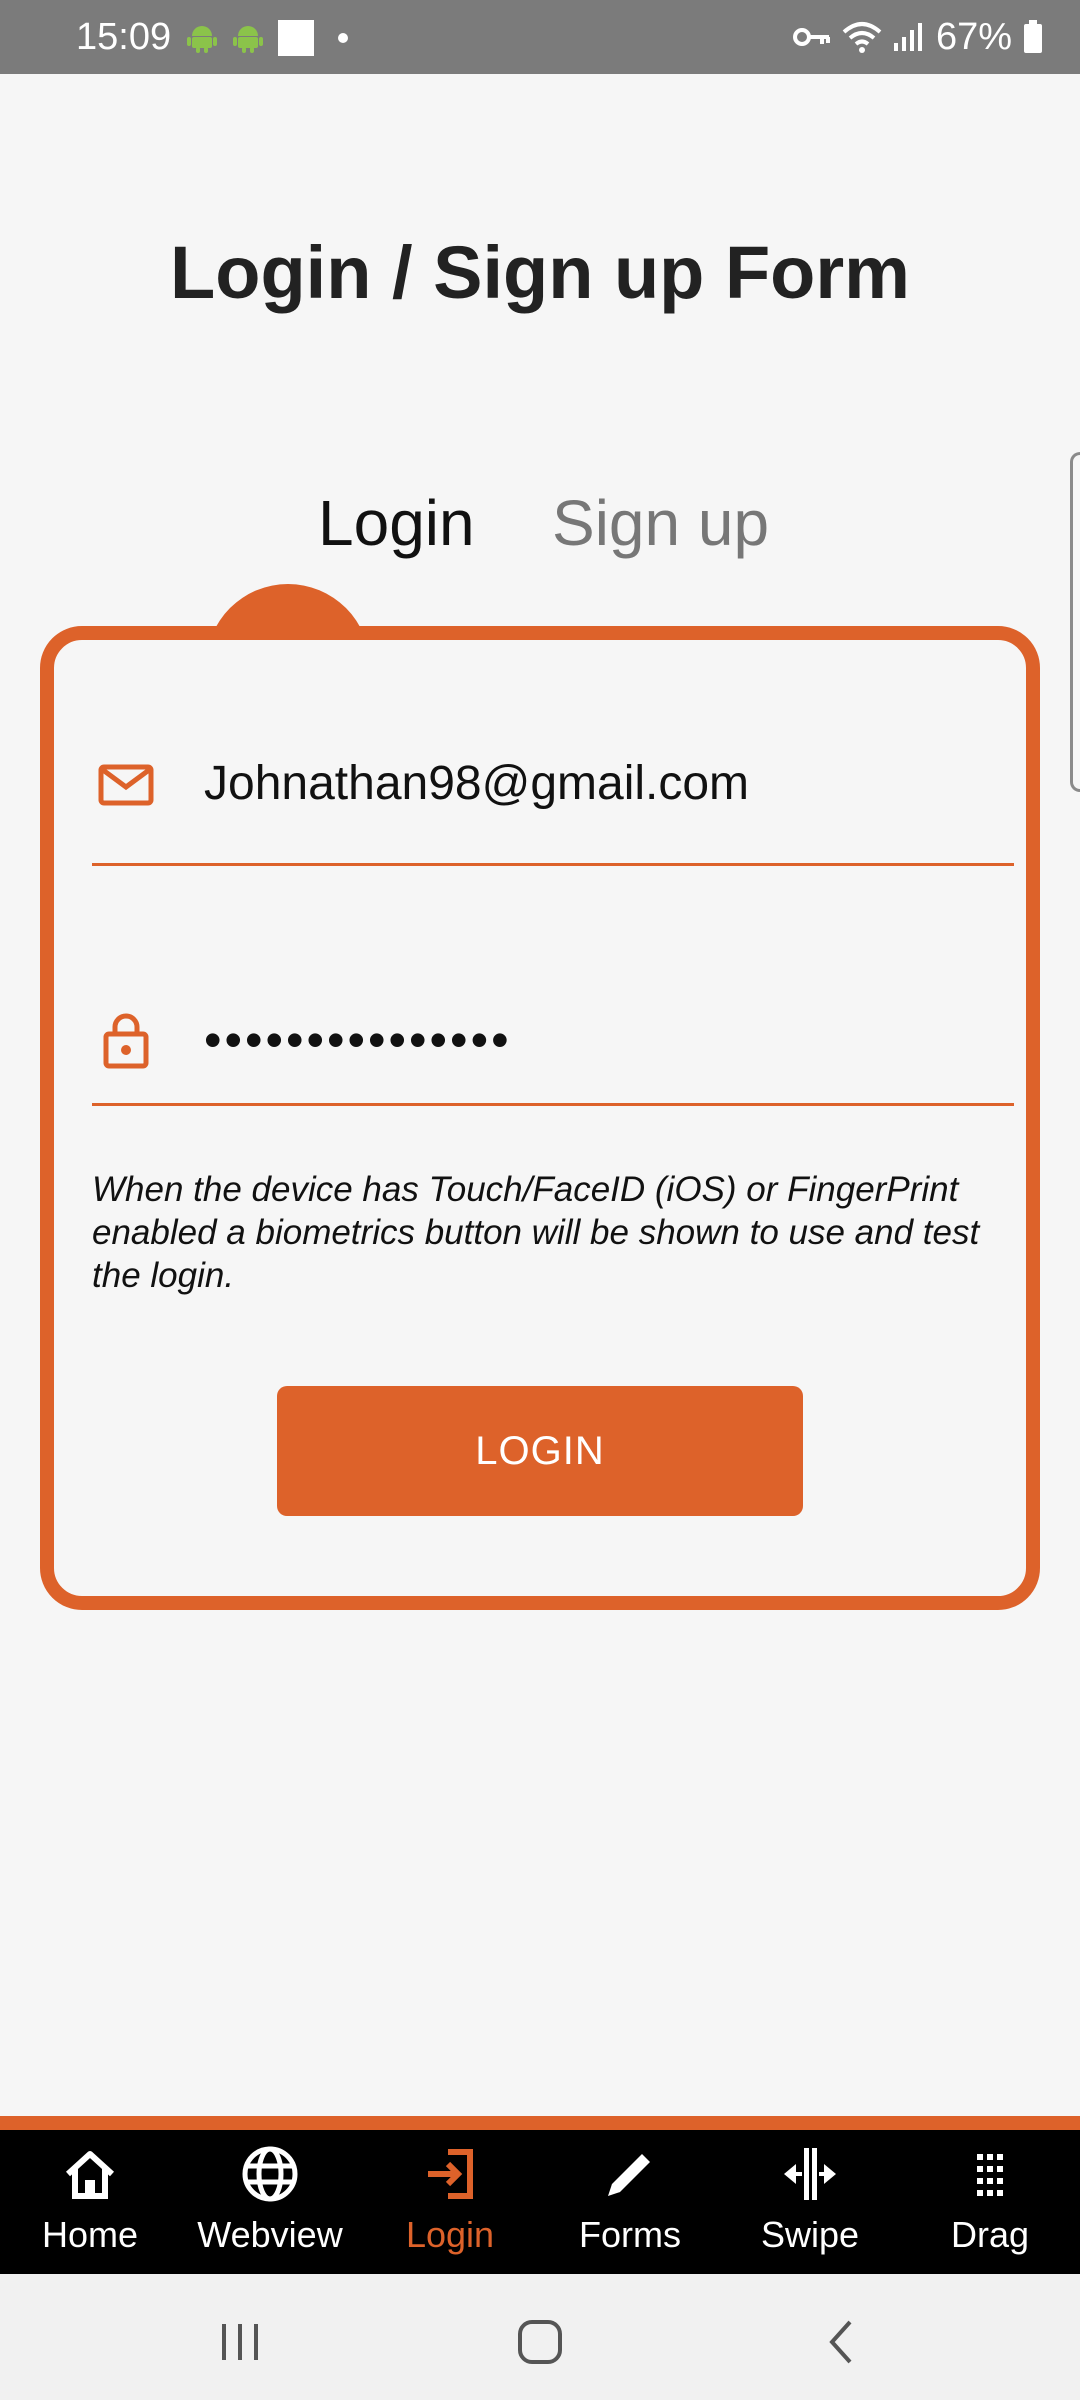  Describe the element at coordinates (990, 2234) in the screenshot. I see `nav-label: Drag` at that location.